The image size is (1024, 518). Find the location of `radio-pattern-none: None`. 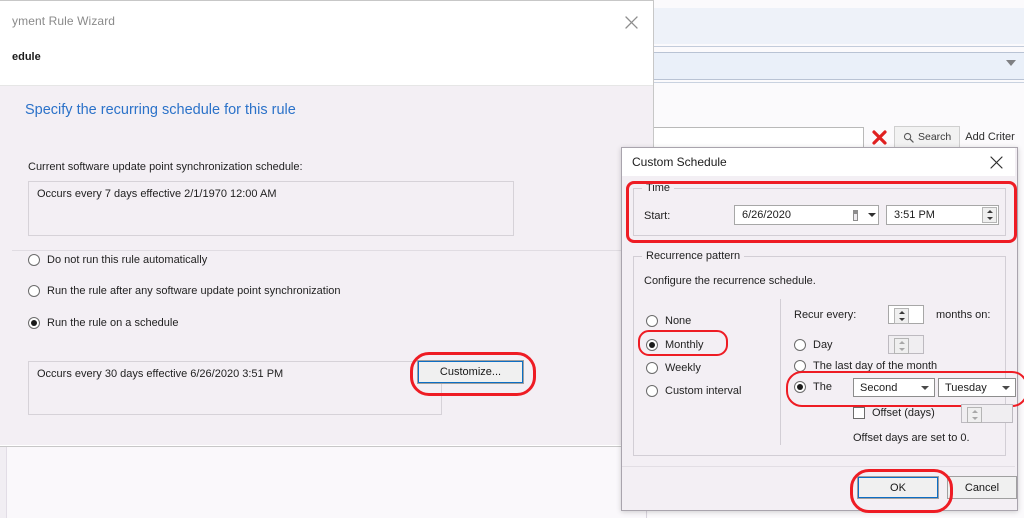

radio-pattern-none: None is located at coordinates (668, 321).